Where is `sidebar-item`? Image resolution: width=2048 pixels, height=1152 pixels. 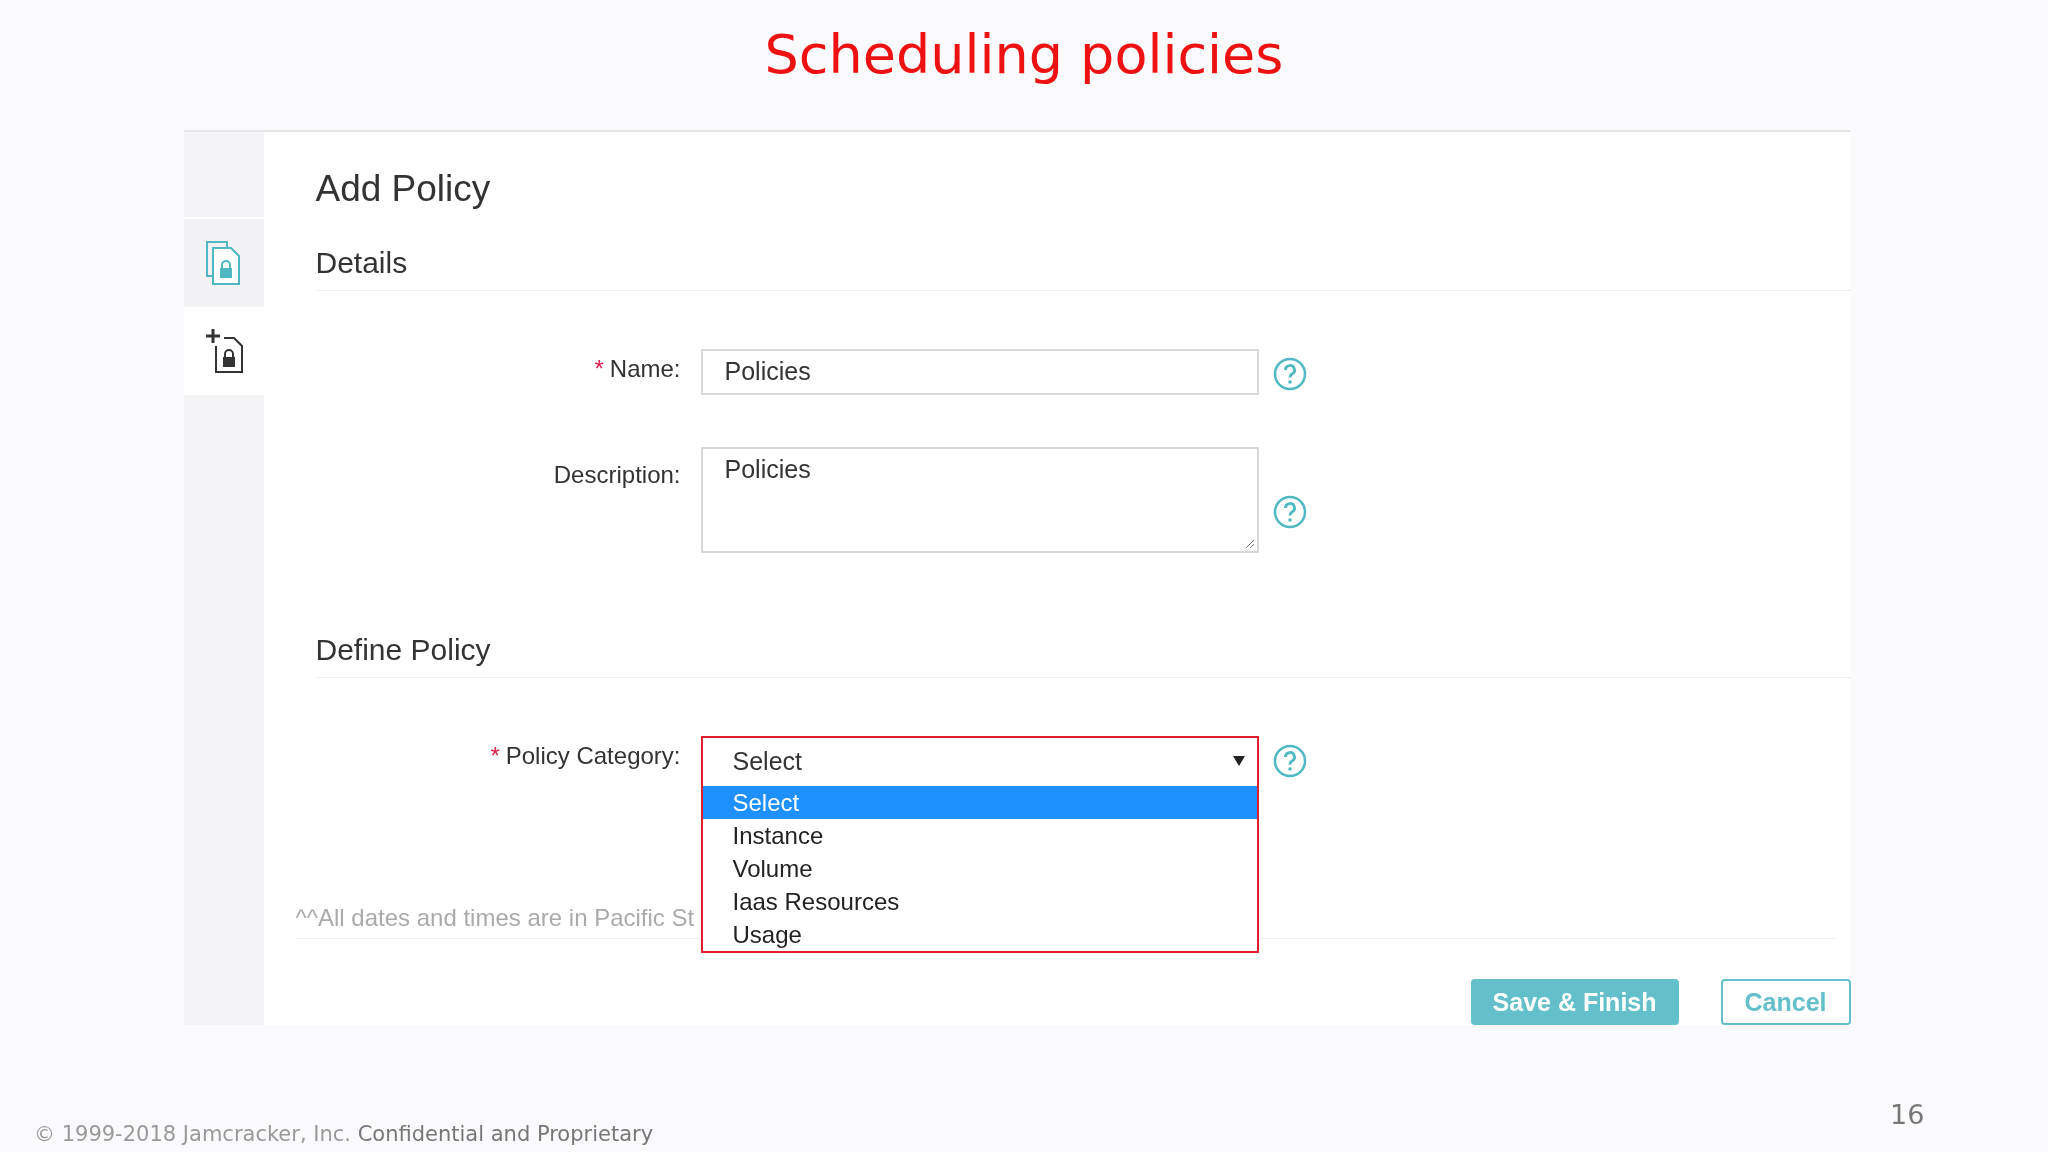
sidebar-item is located at coordinates (223, 351).